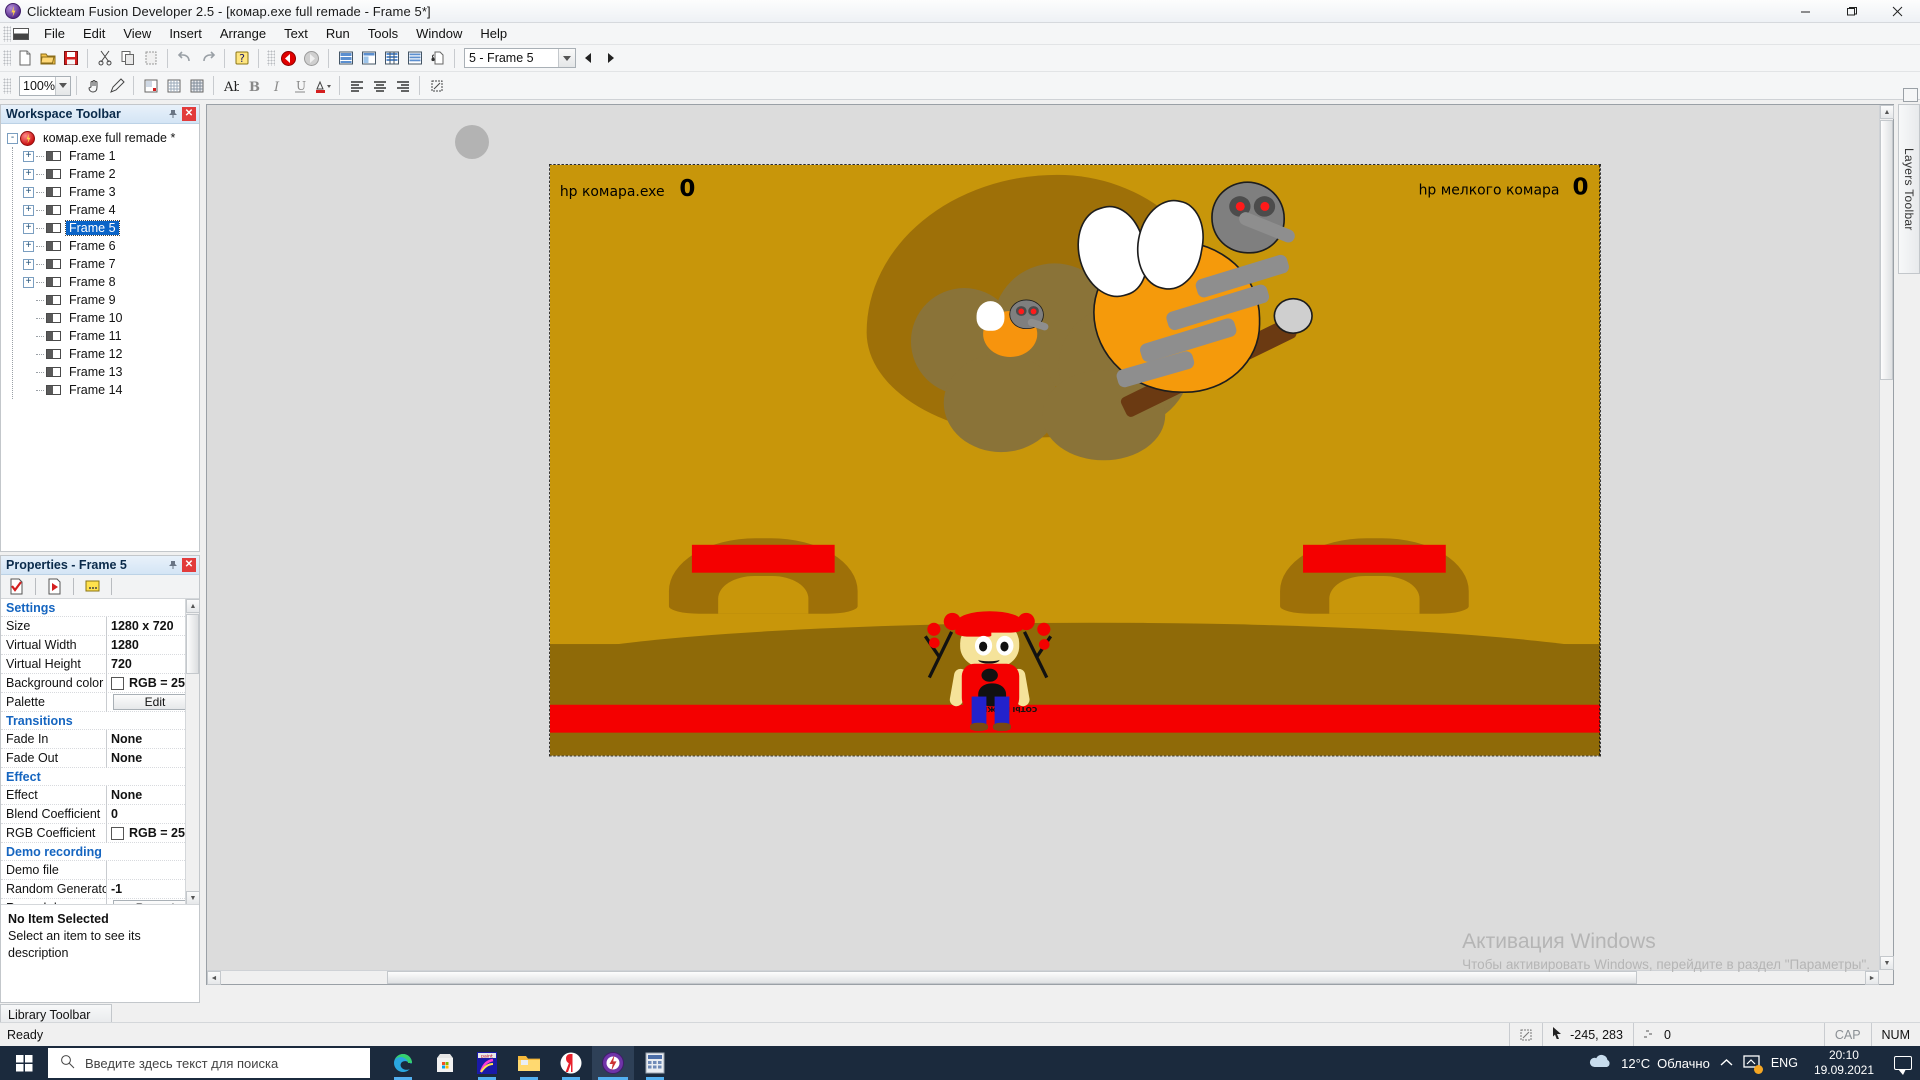 The width and height of the screenshot is (1920, 1080). I want to click on property-row-fade-out: Fade Out None, so click(100, 758).